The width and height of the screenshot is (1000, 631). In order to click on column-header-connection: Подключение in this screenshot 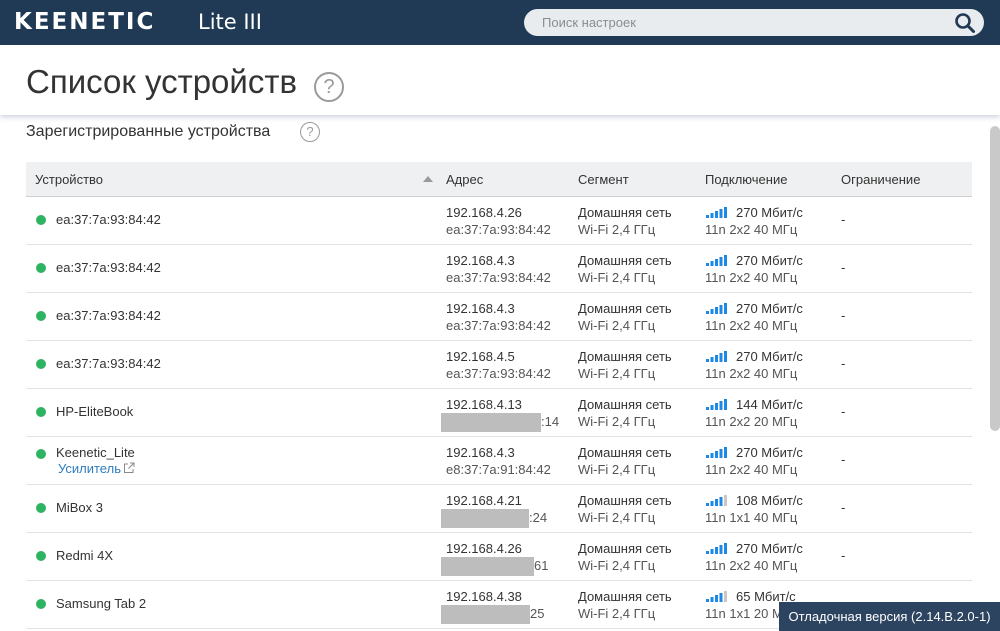, I will do `click(746, 179)`.